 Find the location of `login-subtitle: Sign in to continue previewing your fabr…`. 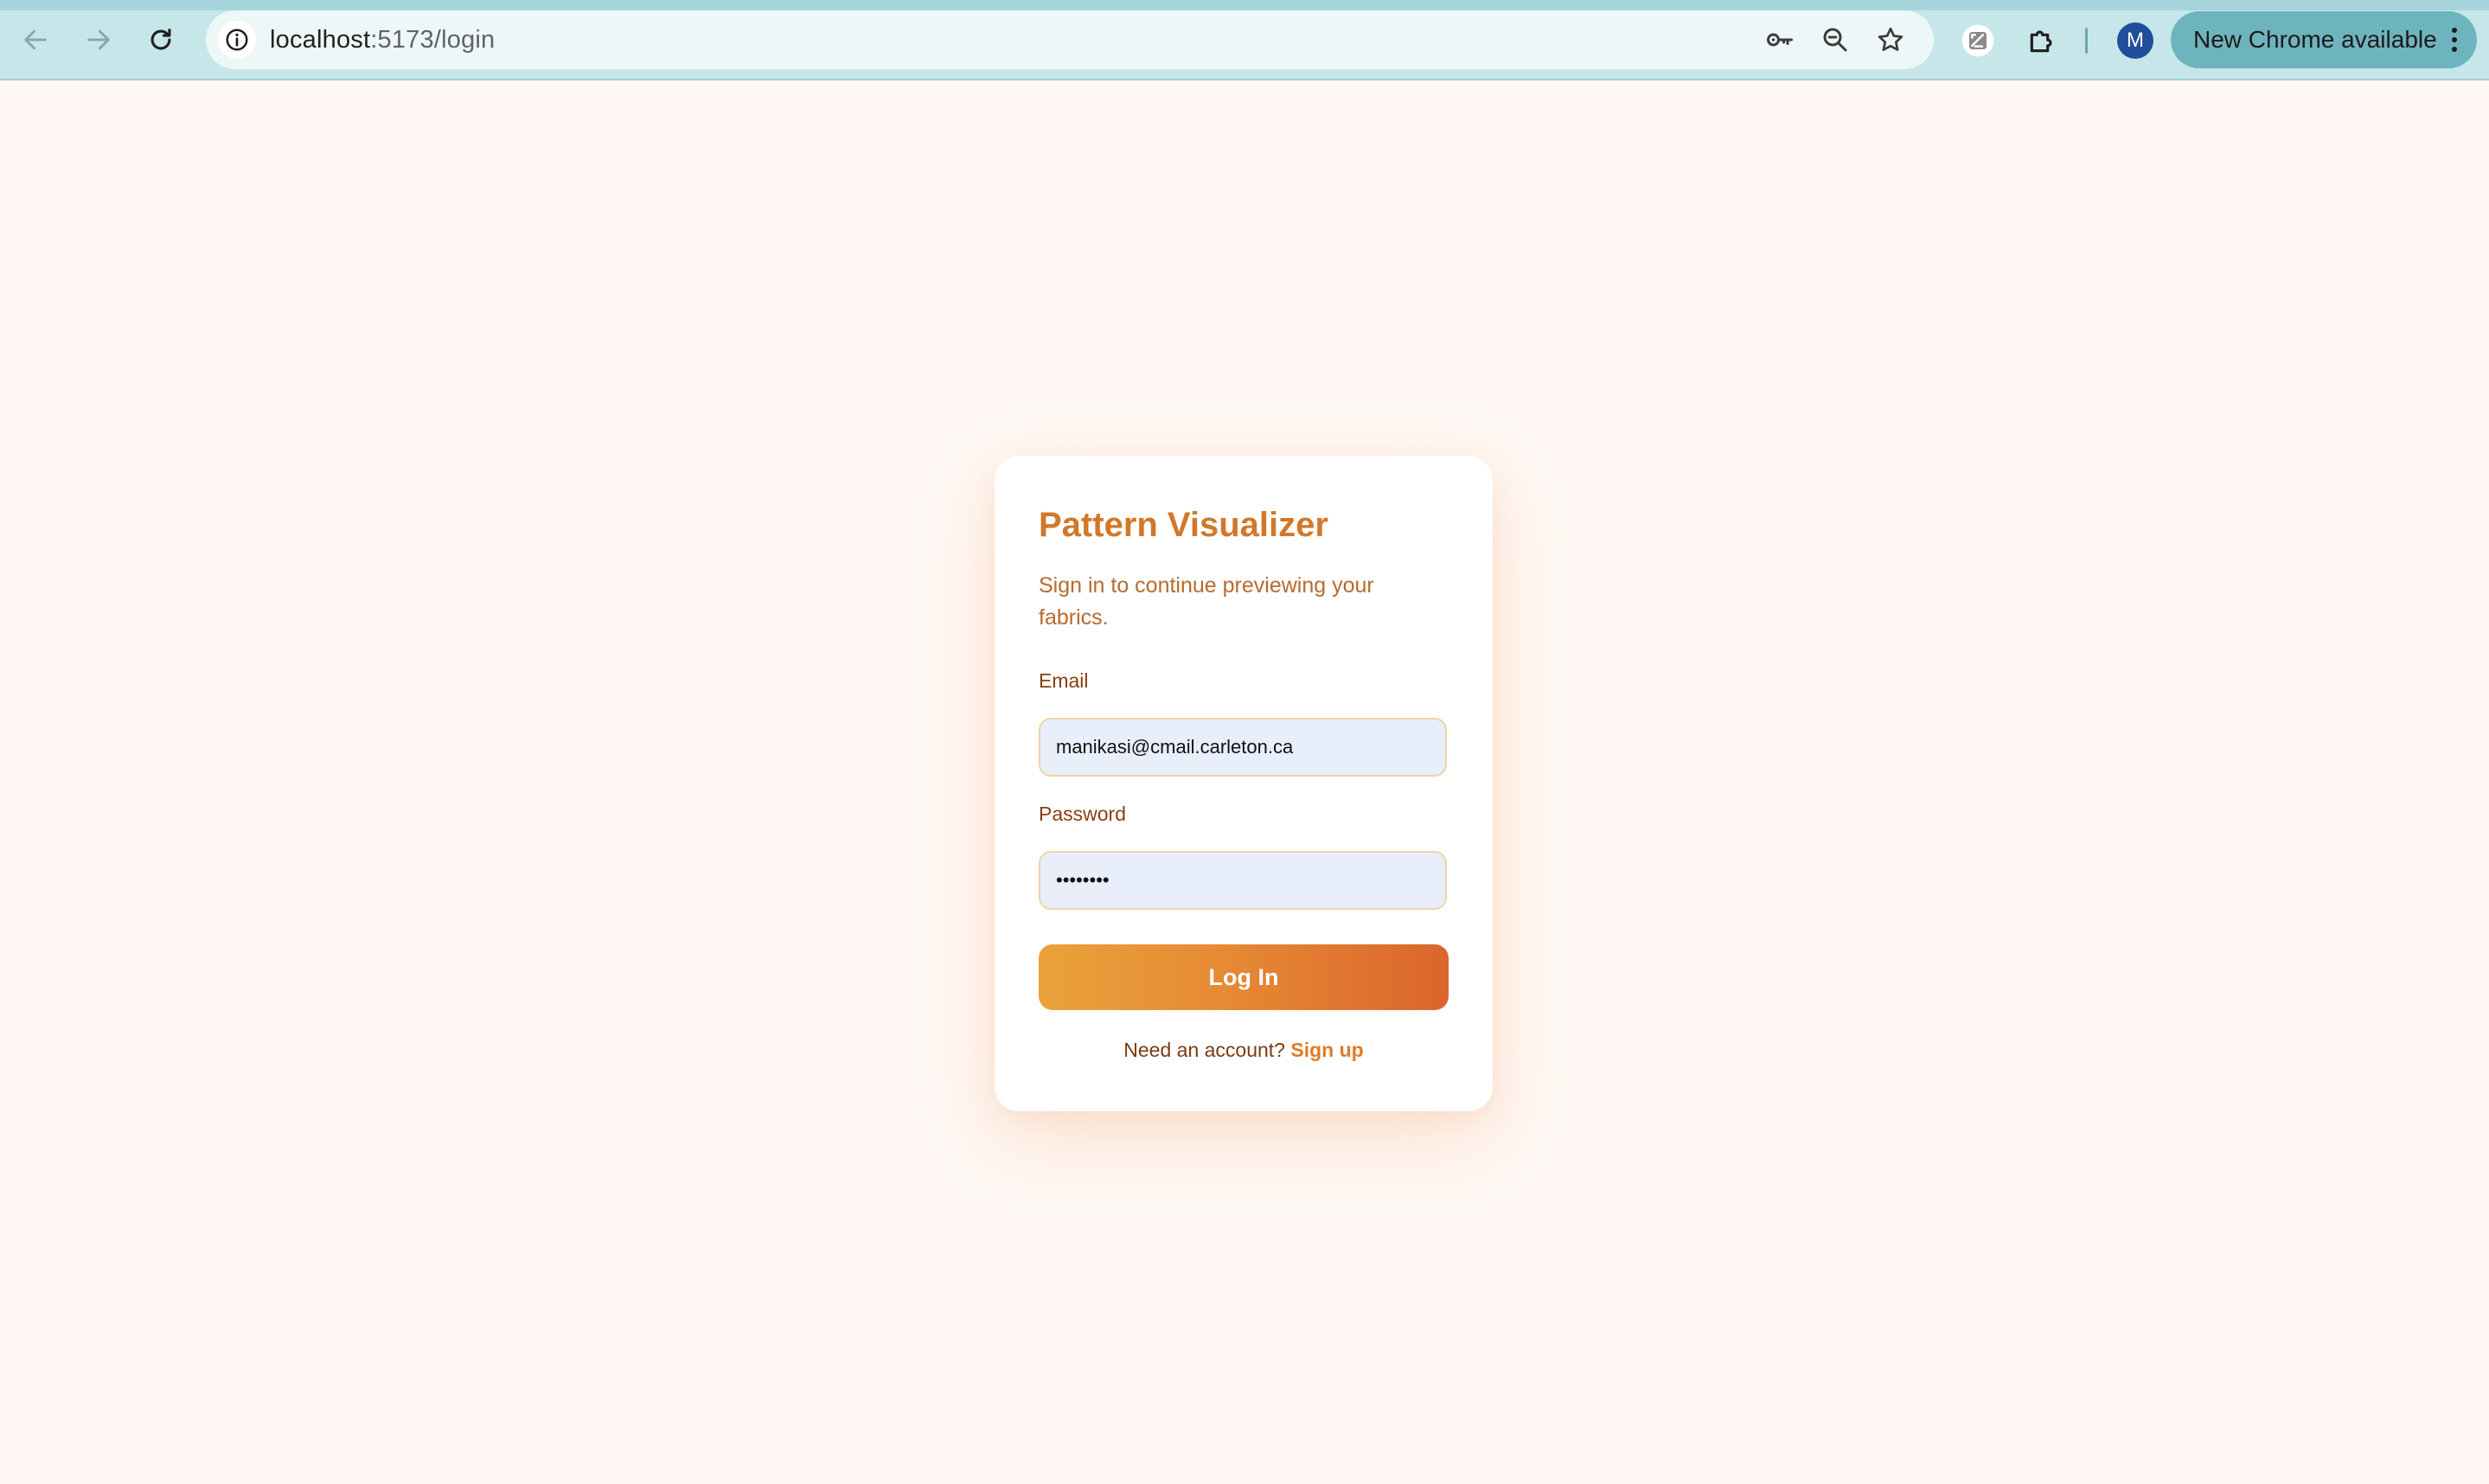

login-subtitle: Sign in to continue previewing your fabr… is located at coordinates (1206, 602).